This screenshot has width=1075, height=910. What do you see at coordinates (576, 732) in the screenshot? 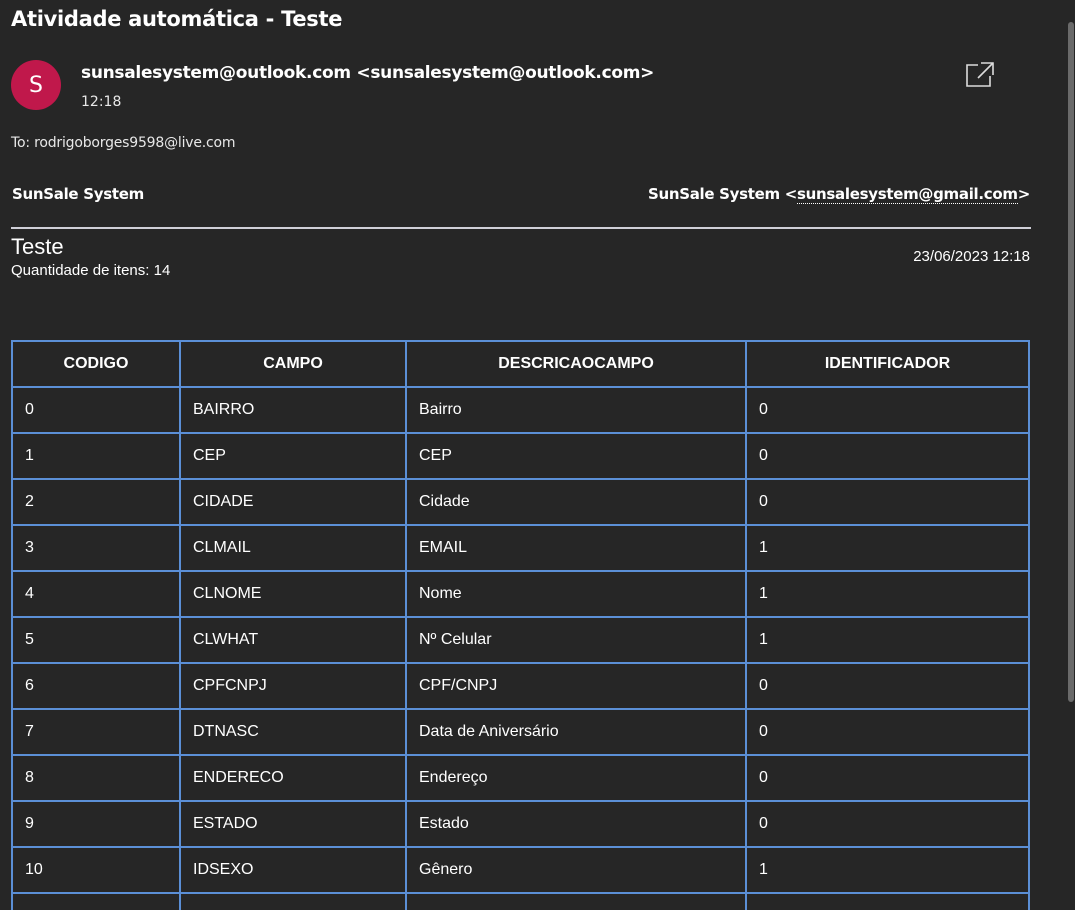
I see `cell-descricao: Data de Aniversário` at bounding box center [576, 732].